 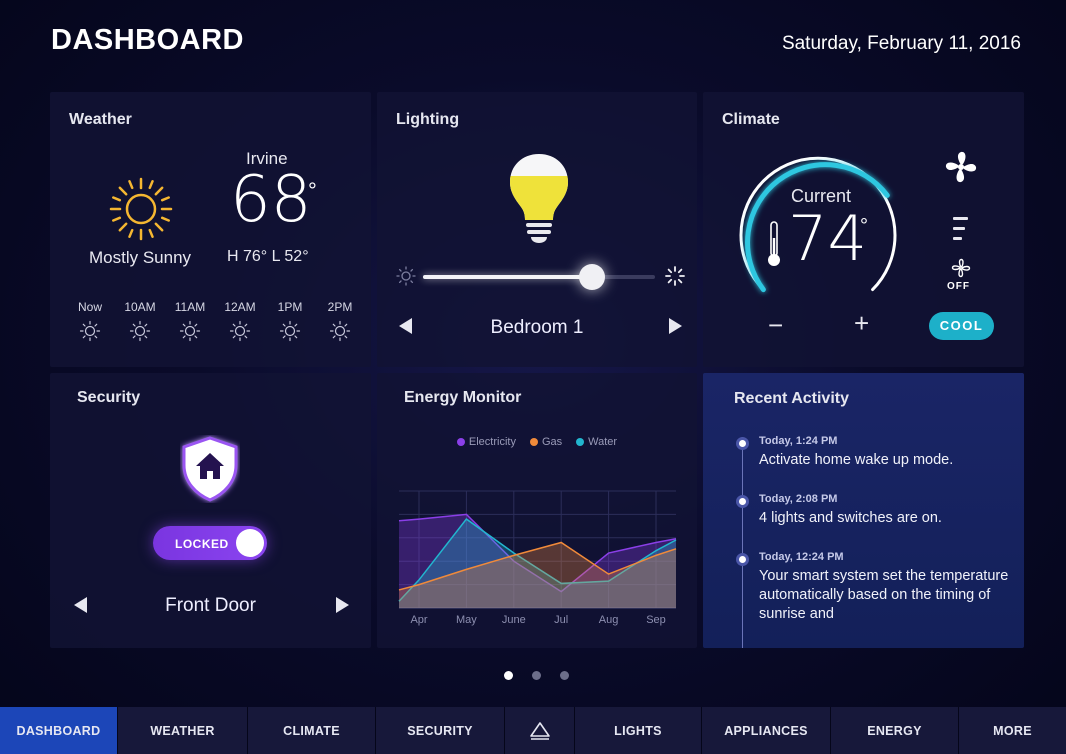 I want to click on chart-x-tick-label: Apr, so click(x=418, y=620).